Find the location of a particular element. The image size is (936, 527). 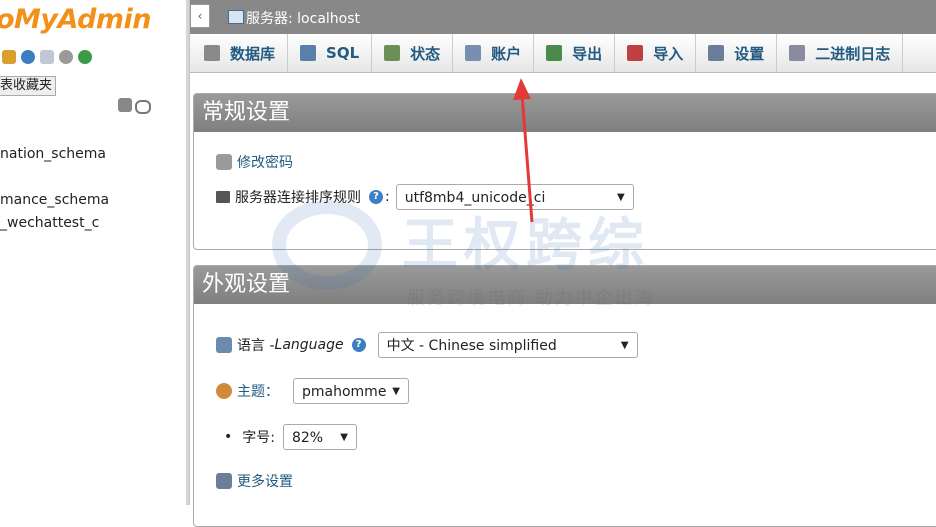

palette-icon is located at coordinates (224, 391).